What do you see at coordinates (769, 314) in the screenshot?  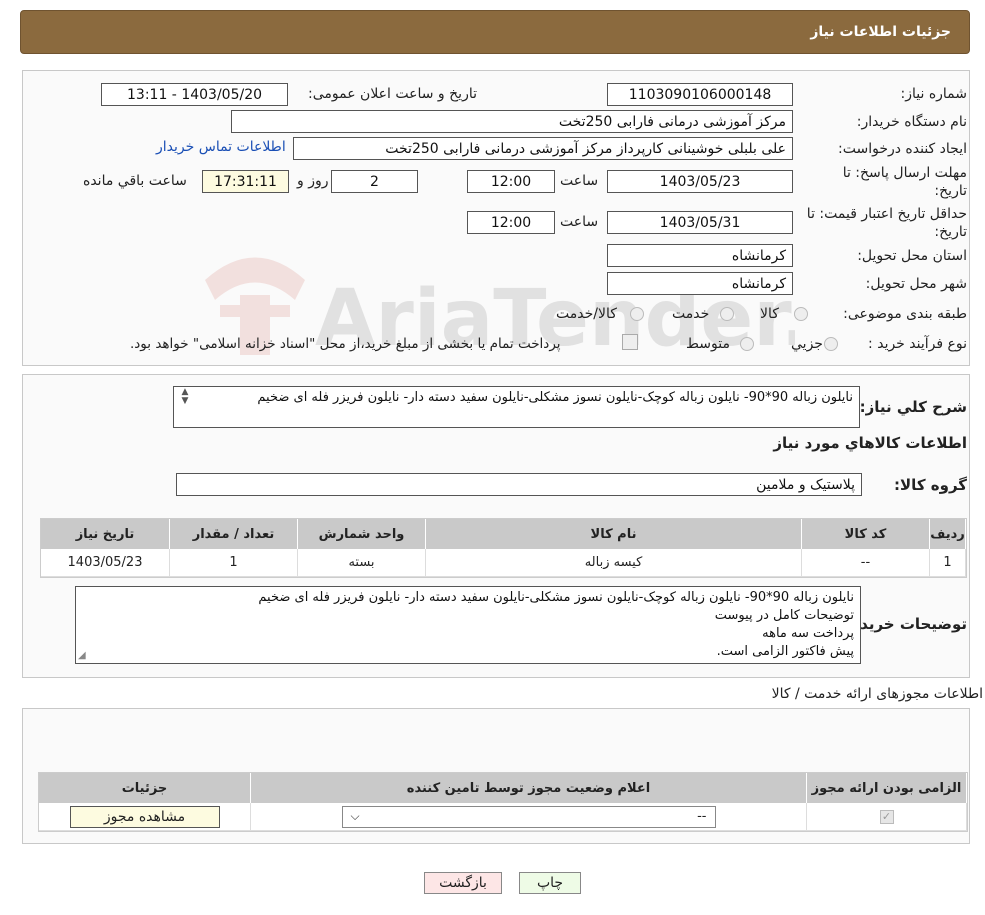 I see `category-option-goods: کالا` at bounding box center [769, 314].